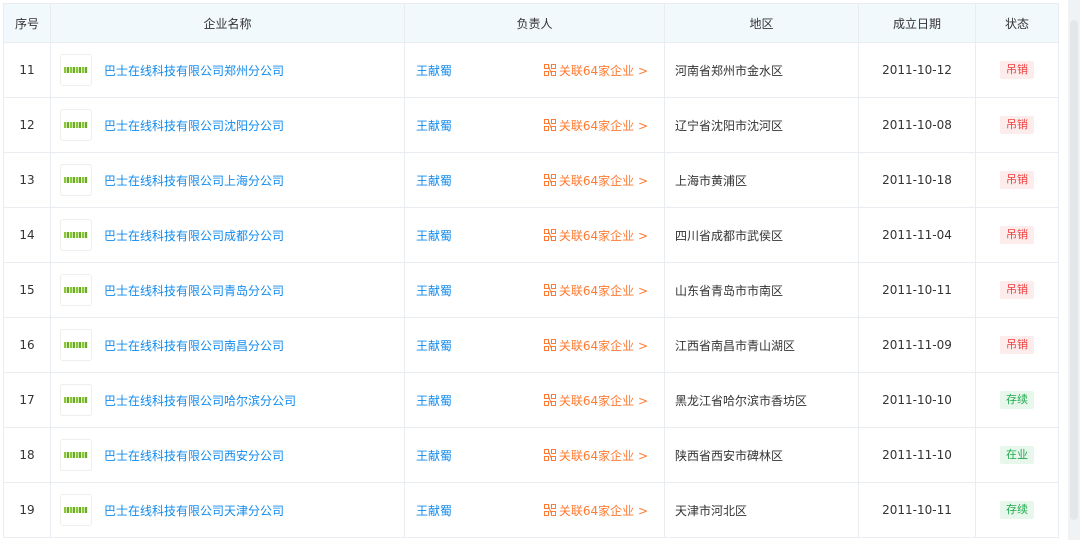 Image resolution: width=1080 pixels, height=540 pixels. What do you see at coordinates (200, 400) in the screenshot?
I see `company-name-link: 巴士在线科技有限公司哈尔滨分公司` at bounding box center [200, 400].